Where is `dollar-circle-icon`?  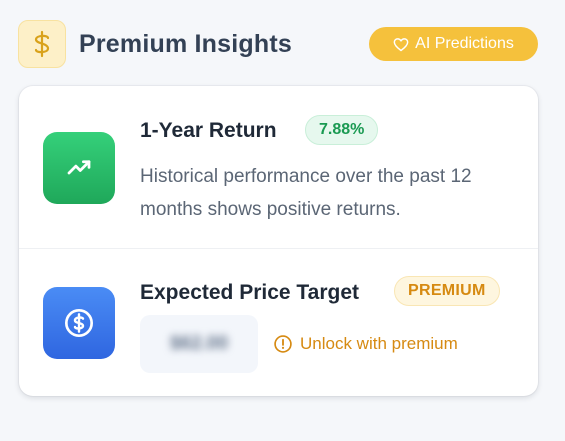
dollar-circle-icon is located at coordinates (79, 323).